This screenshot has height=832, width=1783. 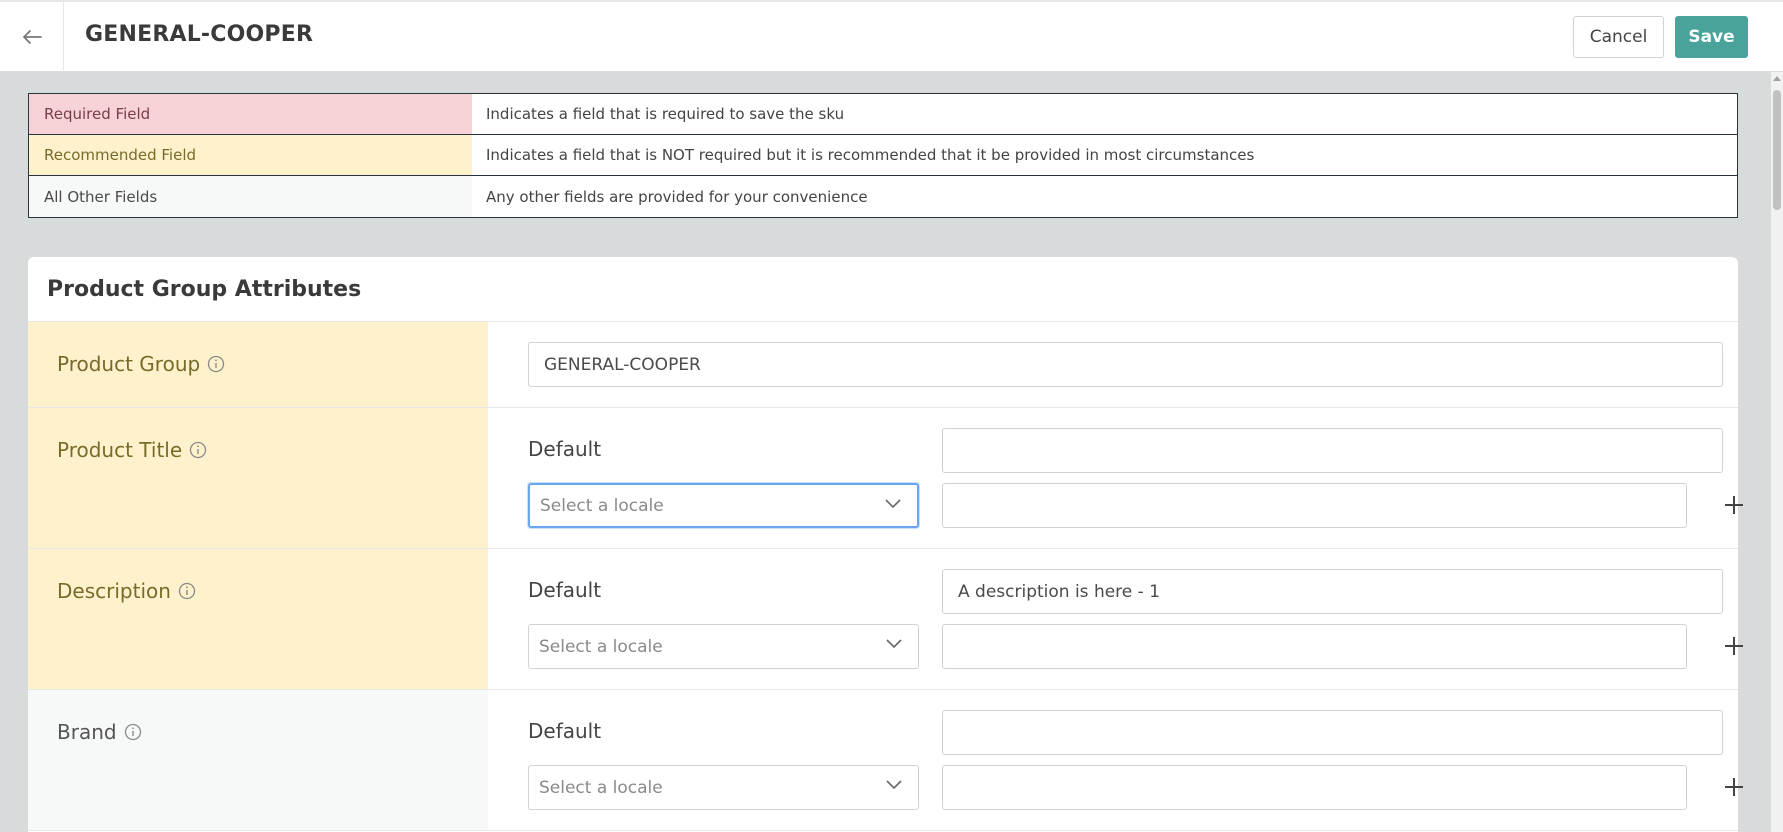 What do you see at coordinates (1332, 450) in the screenshot?
I see `product-title-default-input` at bounding box center [1332, 450].